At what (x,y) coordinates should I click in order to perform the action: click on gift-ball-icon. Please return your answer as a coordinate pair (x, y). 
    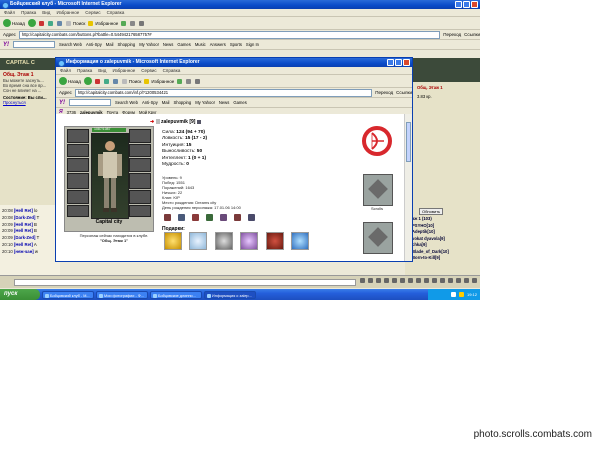
    Looking at the image, I should click on (198, 241).